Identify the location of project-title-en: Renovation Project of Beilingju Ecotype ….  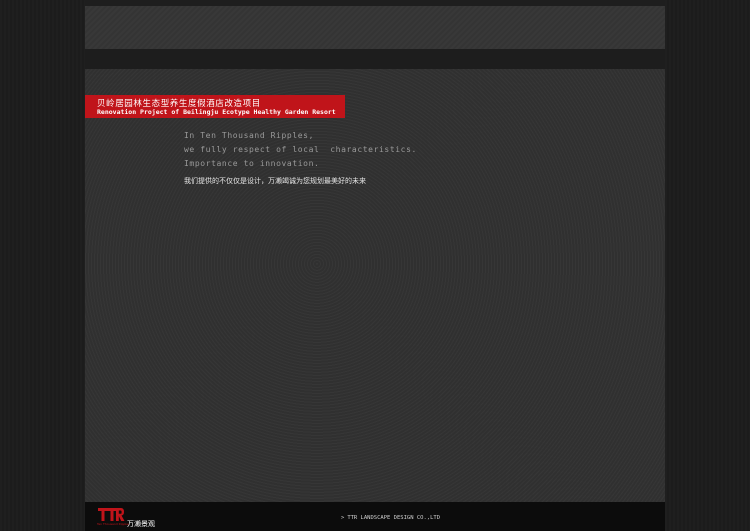
(216, 112).